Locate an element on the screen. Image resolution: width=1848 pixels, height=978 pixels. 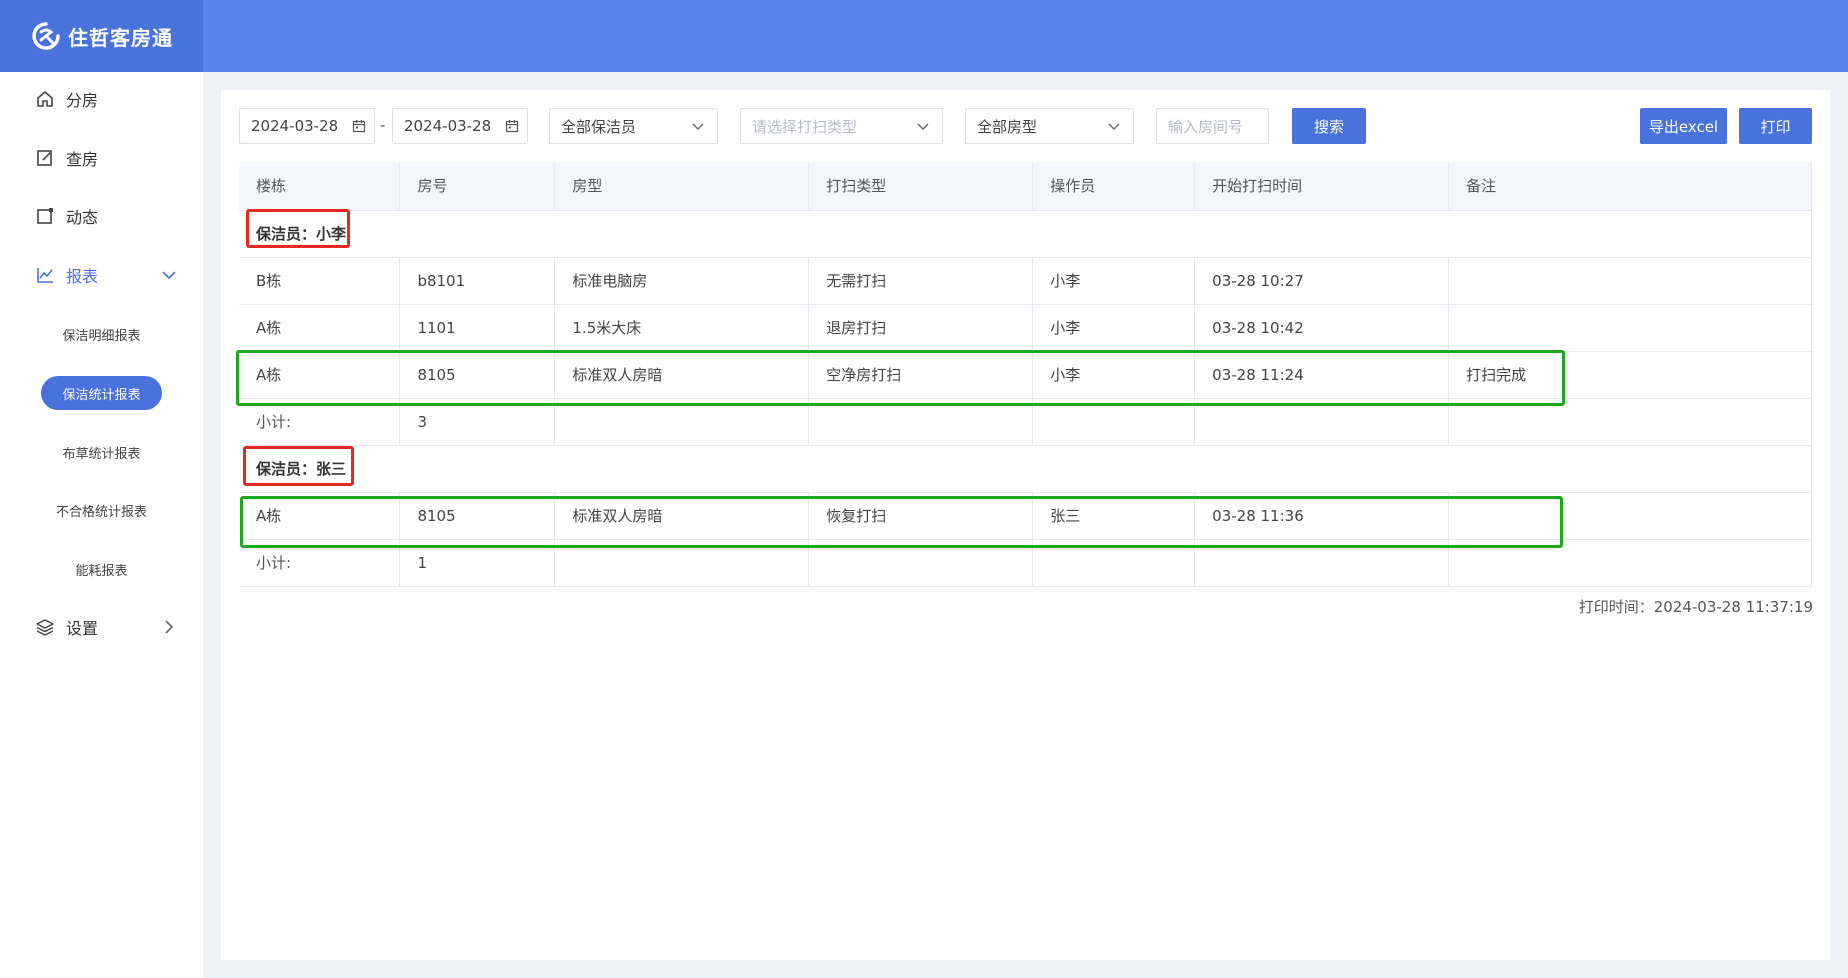
home-icon is located at coordinates (45, 99).